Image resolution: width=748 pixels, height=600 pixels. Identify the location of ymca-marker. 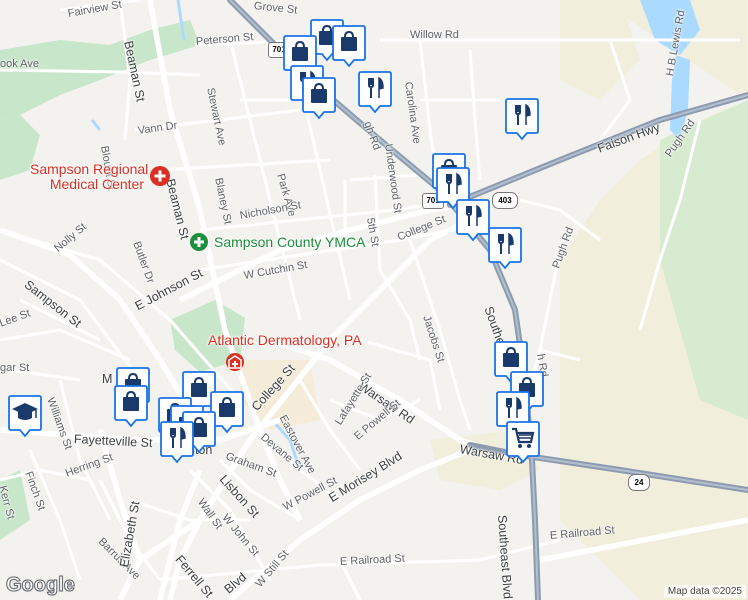
(199, 242).